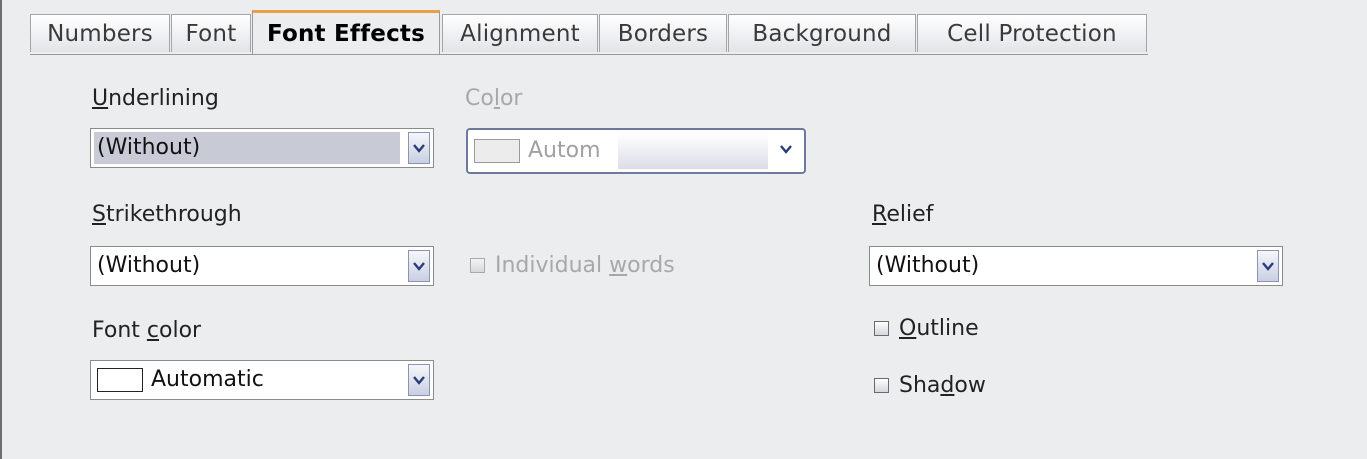 Image resolution: width=1367 pixels, height=459 pixels. I want to click on tab-borders: Borders, so click(663, 33).